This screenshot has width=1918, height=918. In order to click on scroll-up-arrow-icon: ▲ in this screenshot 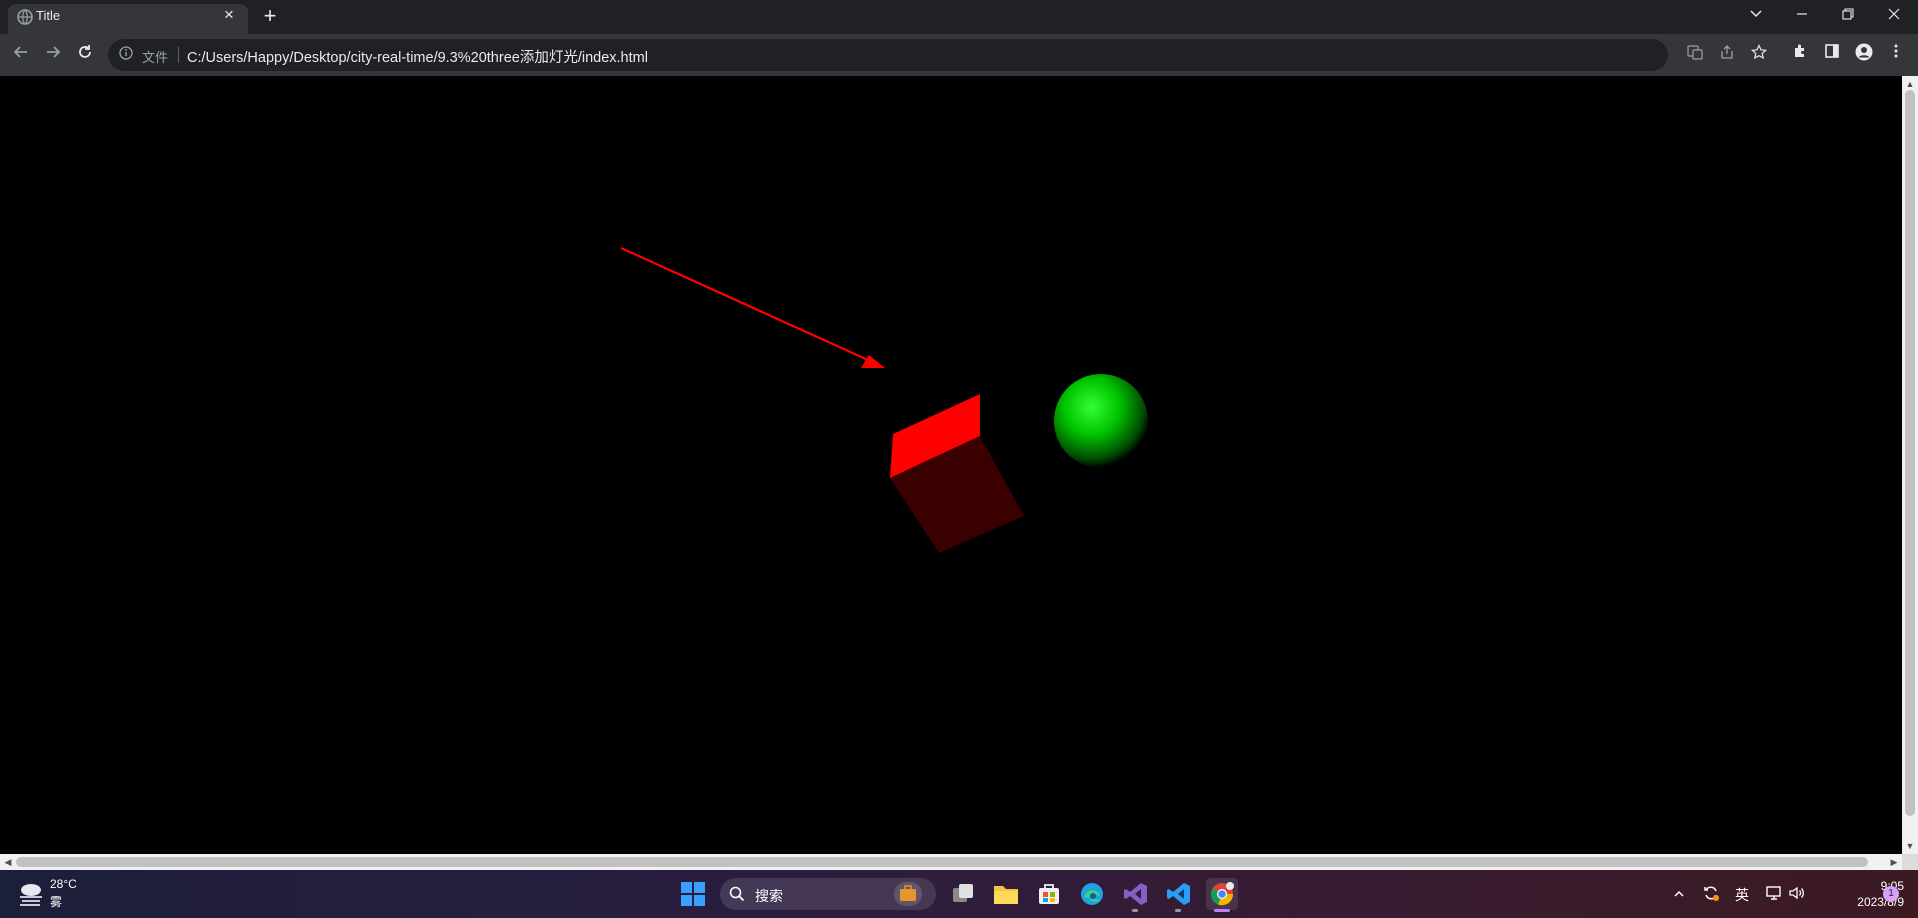, I will do `click(1910, 84)`.